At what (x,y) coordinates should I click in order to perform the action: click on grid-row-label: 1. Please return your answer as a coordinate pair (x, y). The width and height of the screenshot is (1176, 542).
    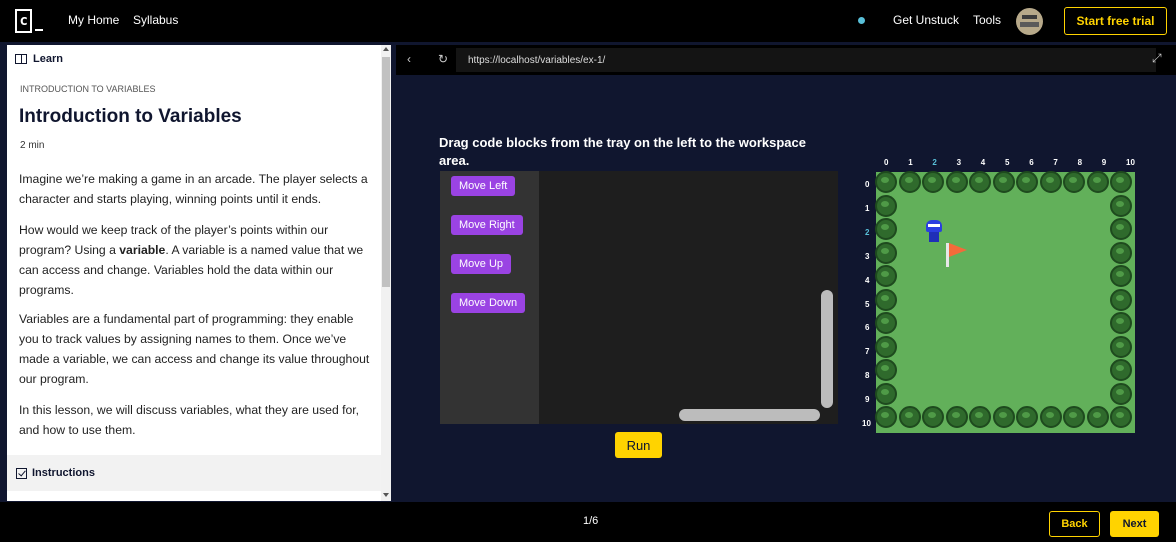
    Looking at the image, I should click on (867, 208).